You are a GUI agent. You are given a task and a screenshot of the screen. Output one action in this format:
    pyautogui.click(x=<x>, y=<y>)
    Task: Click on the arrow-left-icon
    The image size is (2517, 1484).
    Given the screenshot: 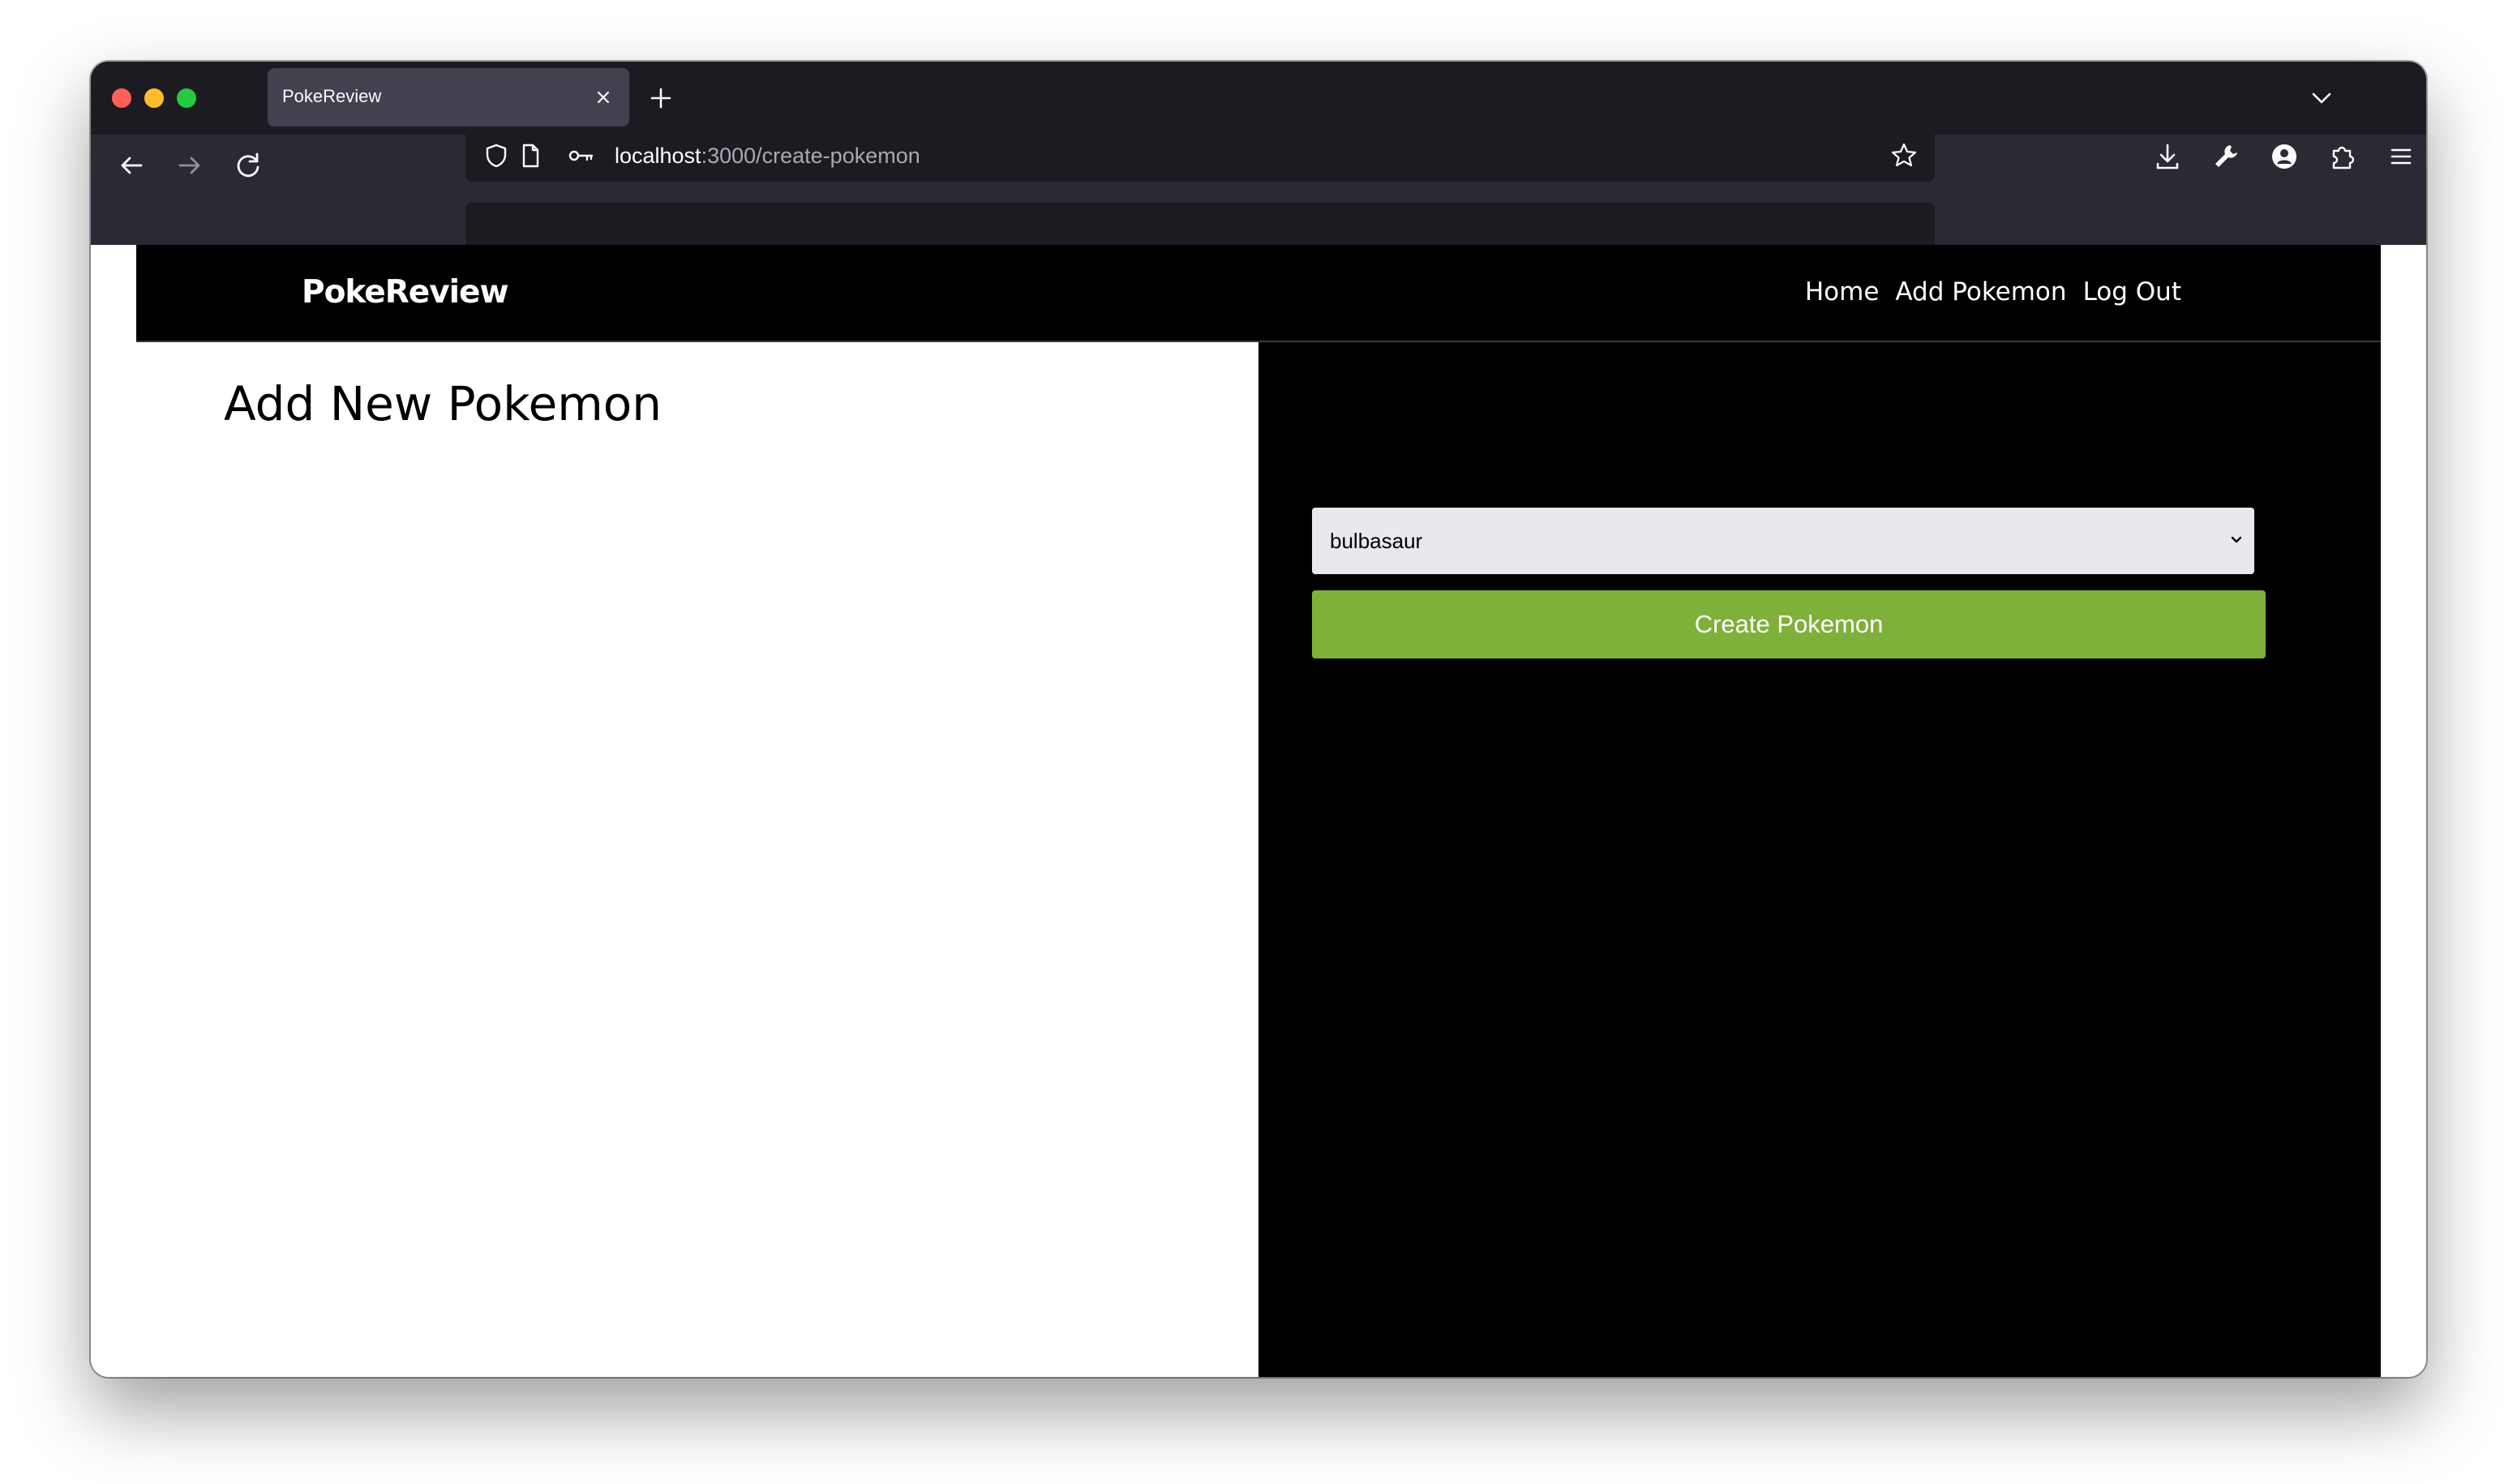 What is the action you would take?
    pyautogui.click(x=131, y=165)
    